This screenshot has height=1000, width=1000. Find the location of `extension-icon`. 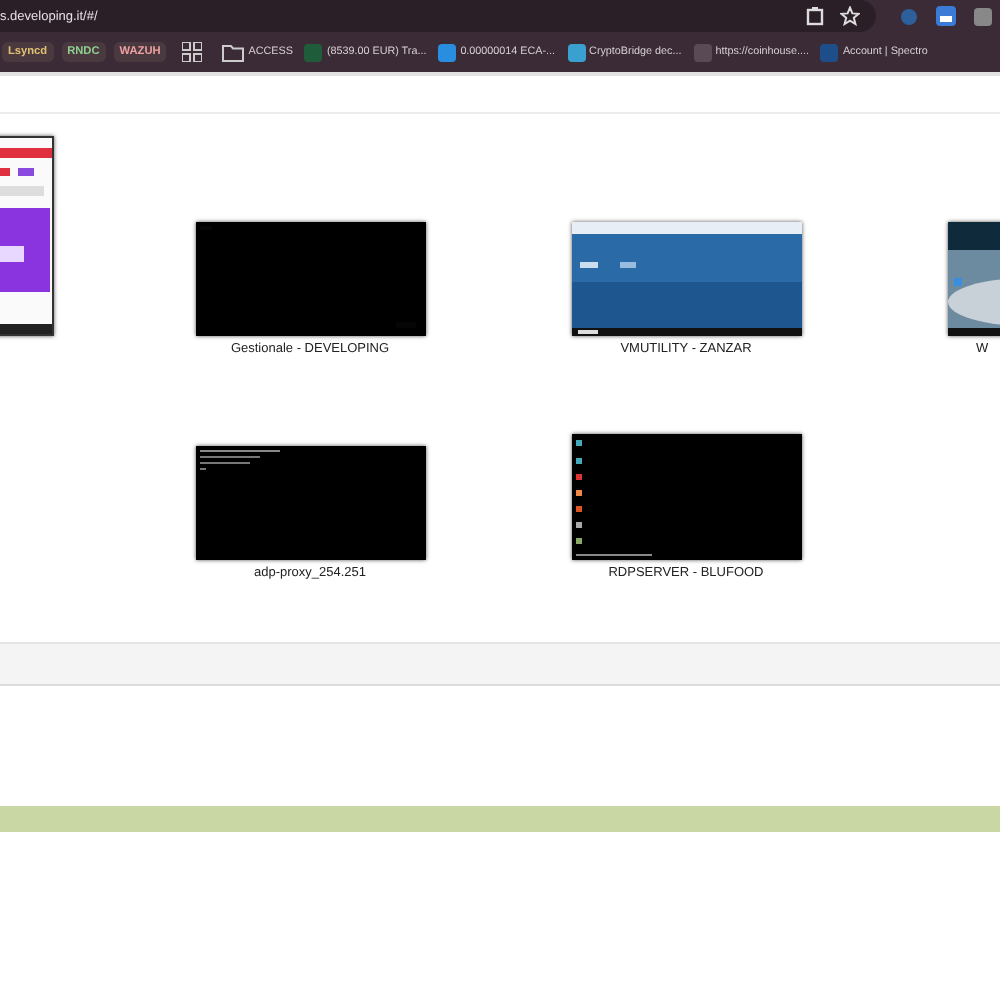

extension-icon is located at coordinates (946, 16).